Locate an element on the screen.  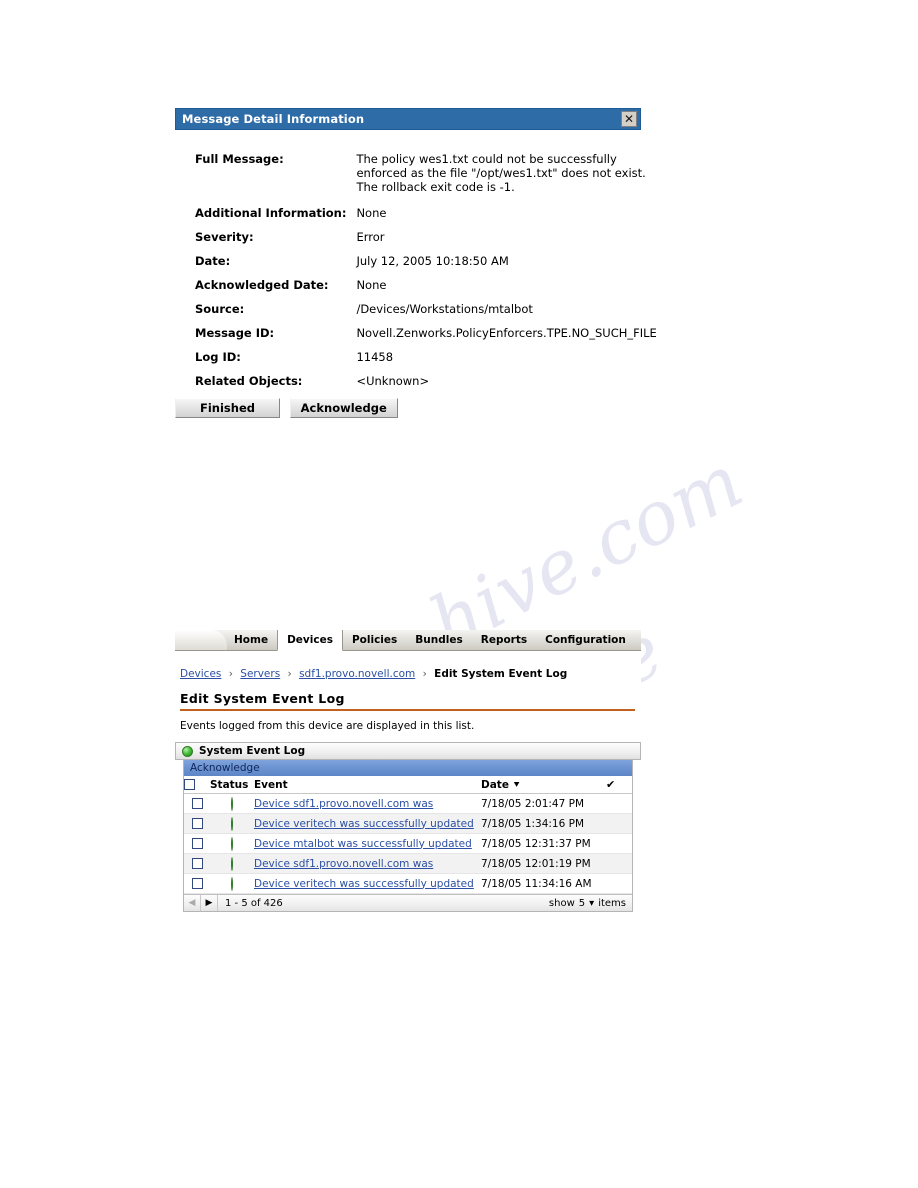
row-event-cell: Device sdf1.provo.novell.com was is located at coordinates (367, 863).